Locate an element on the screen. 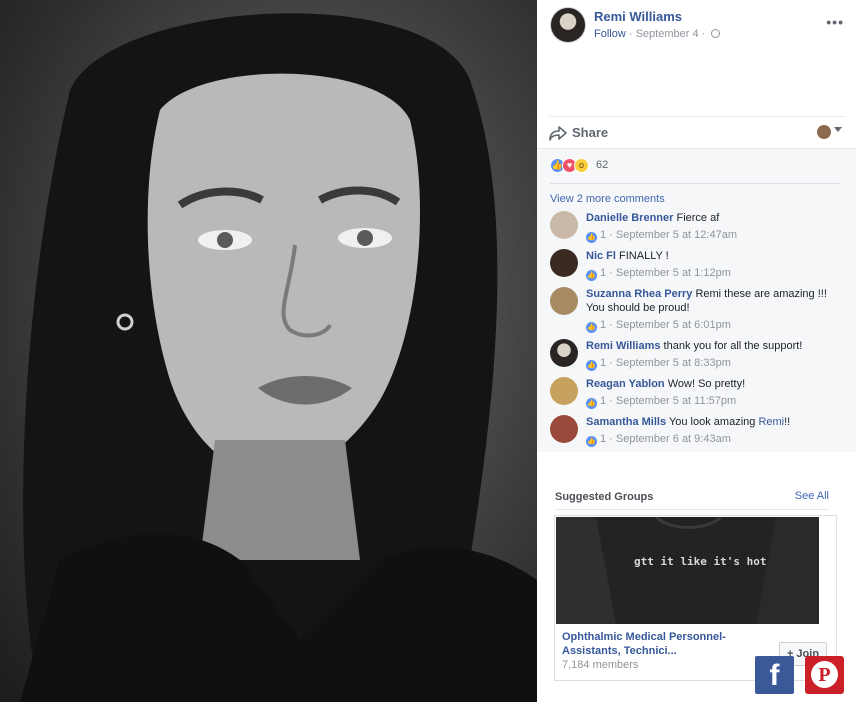 Image resolution: width=856 pixels, height=702 pixels. commenter-name: Danielle Brenner is located at coordinates (629, 218).